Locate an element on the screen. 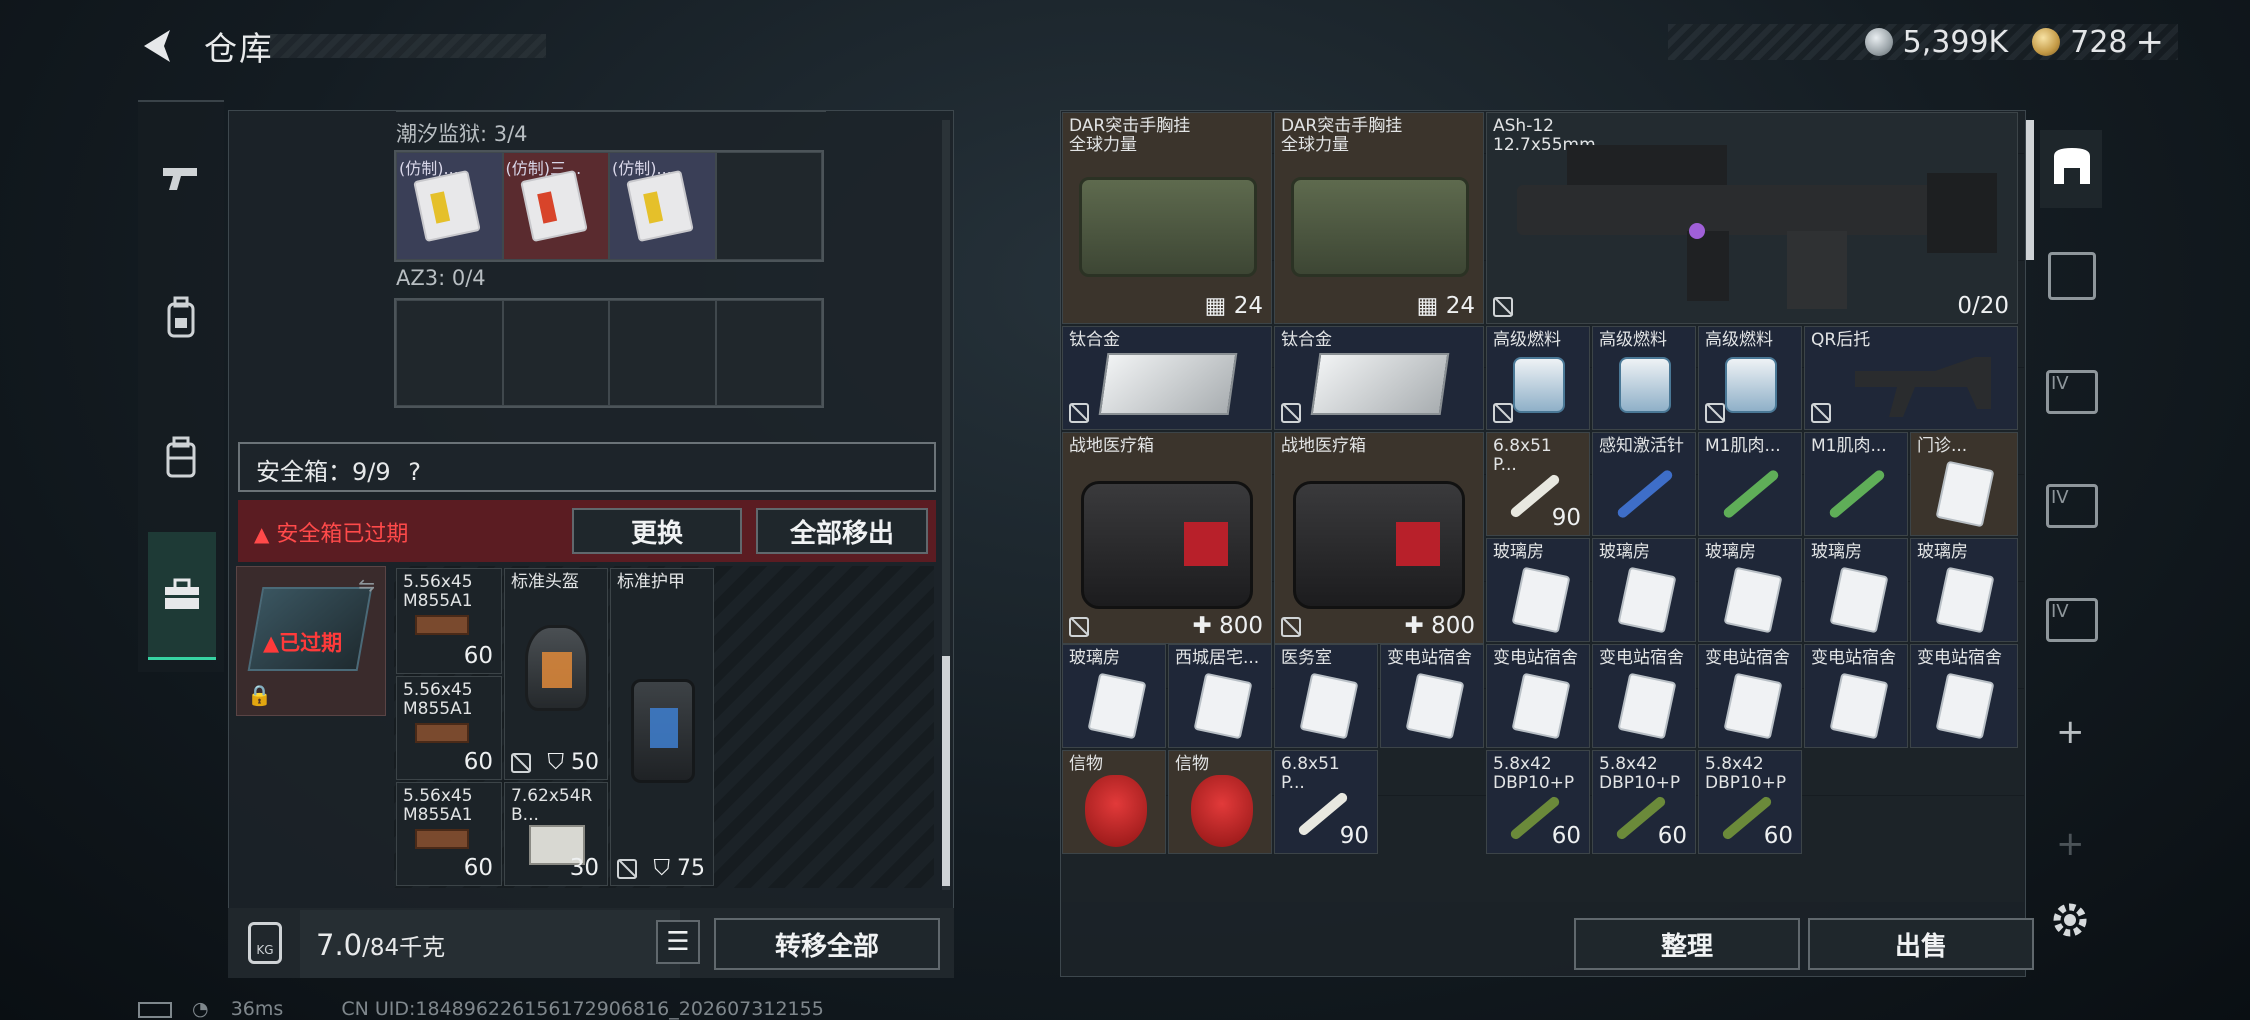  item-keycard: 医务室 is located at coordinates (1326, 696).